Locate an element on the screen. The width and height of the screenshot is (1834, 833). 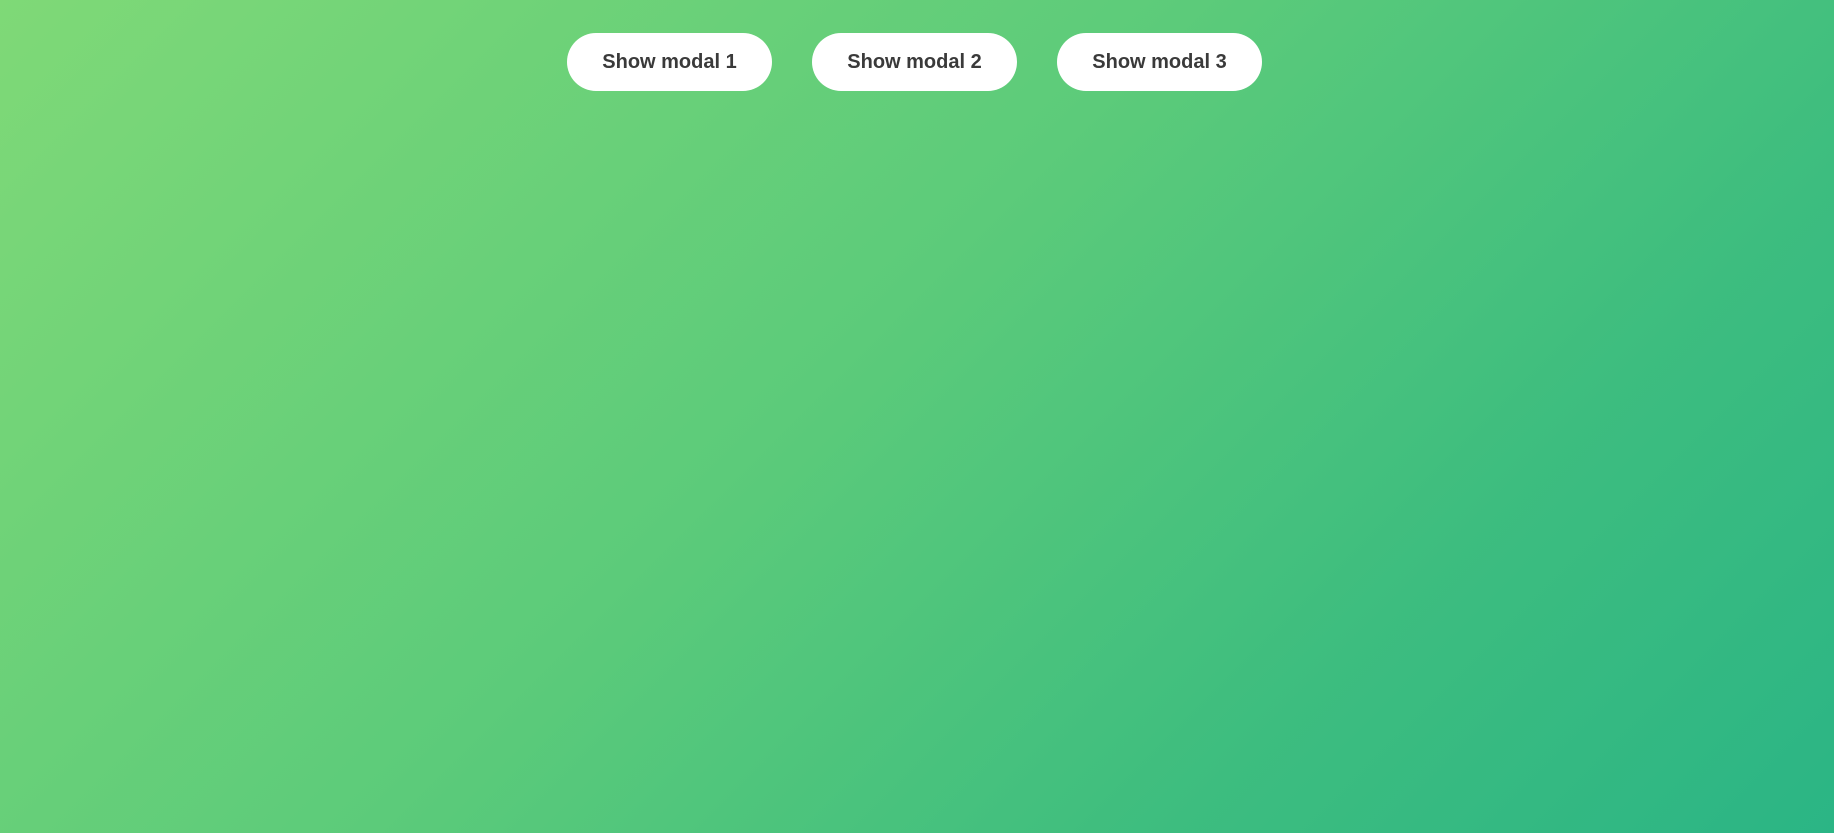
show-modal-1-button: Show modal 1 is located at coordinates (669, 62).